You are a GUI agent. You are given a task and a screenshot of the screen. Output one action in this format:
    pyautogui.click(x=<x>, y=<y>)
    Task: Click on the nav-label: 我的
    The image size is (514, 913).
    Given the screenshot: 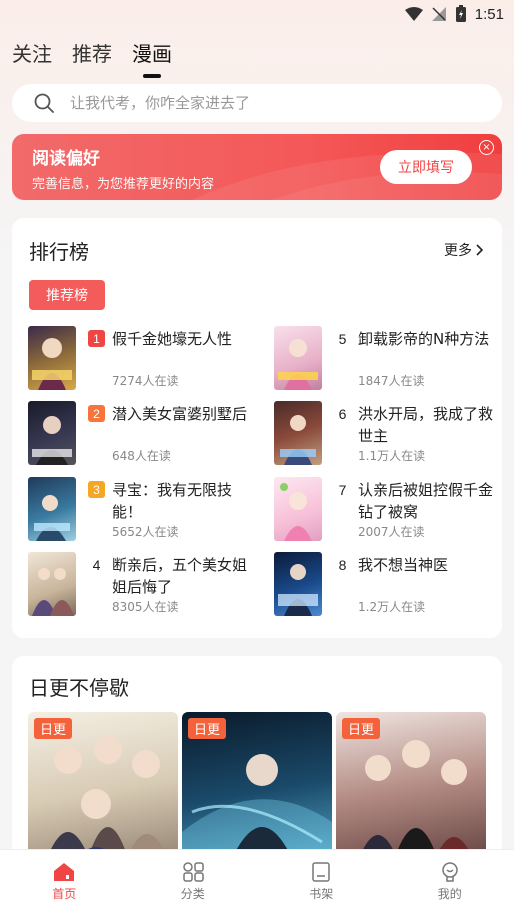 What is the action you would take?
    pyautogui.click(x=449, y=894)
    